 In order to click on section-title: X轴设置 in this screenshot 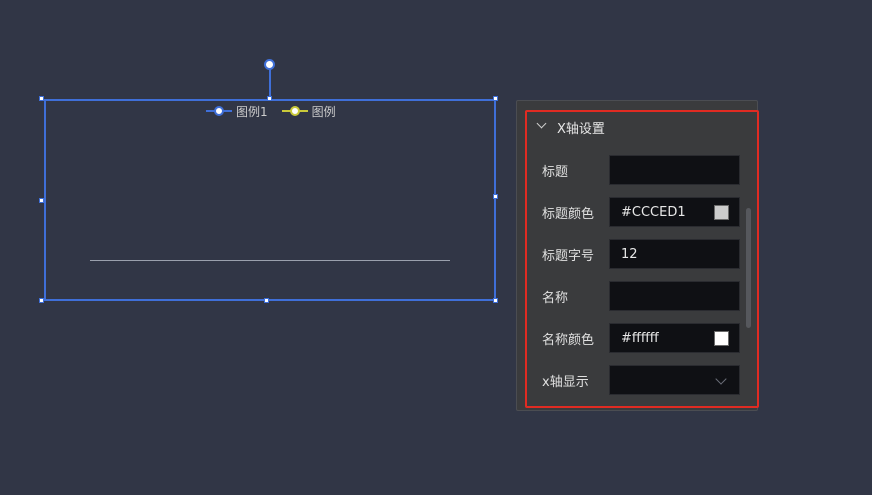, I will do `click(581, 129)`.